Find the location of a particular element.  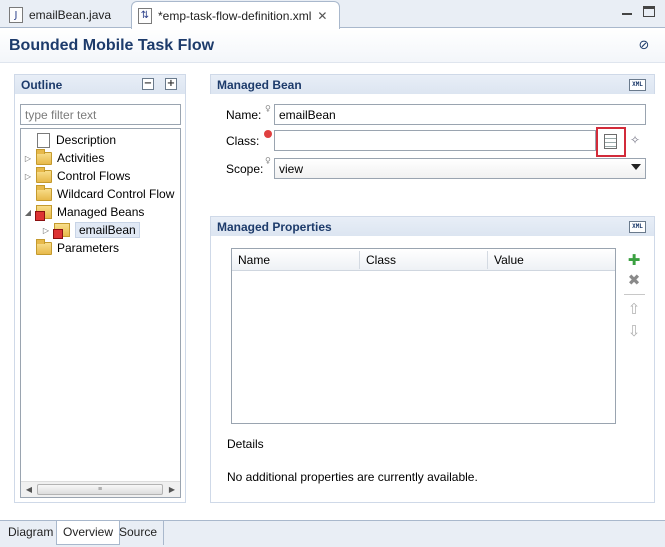

generate-class-icon: ✧ is located at coordinates (635, 141).